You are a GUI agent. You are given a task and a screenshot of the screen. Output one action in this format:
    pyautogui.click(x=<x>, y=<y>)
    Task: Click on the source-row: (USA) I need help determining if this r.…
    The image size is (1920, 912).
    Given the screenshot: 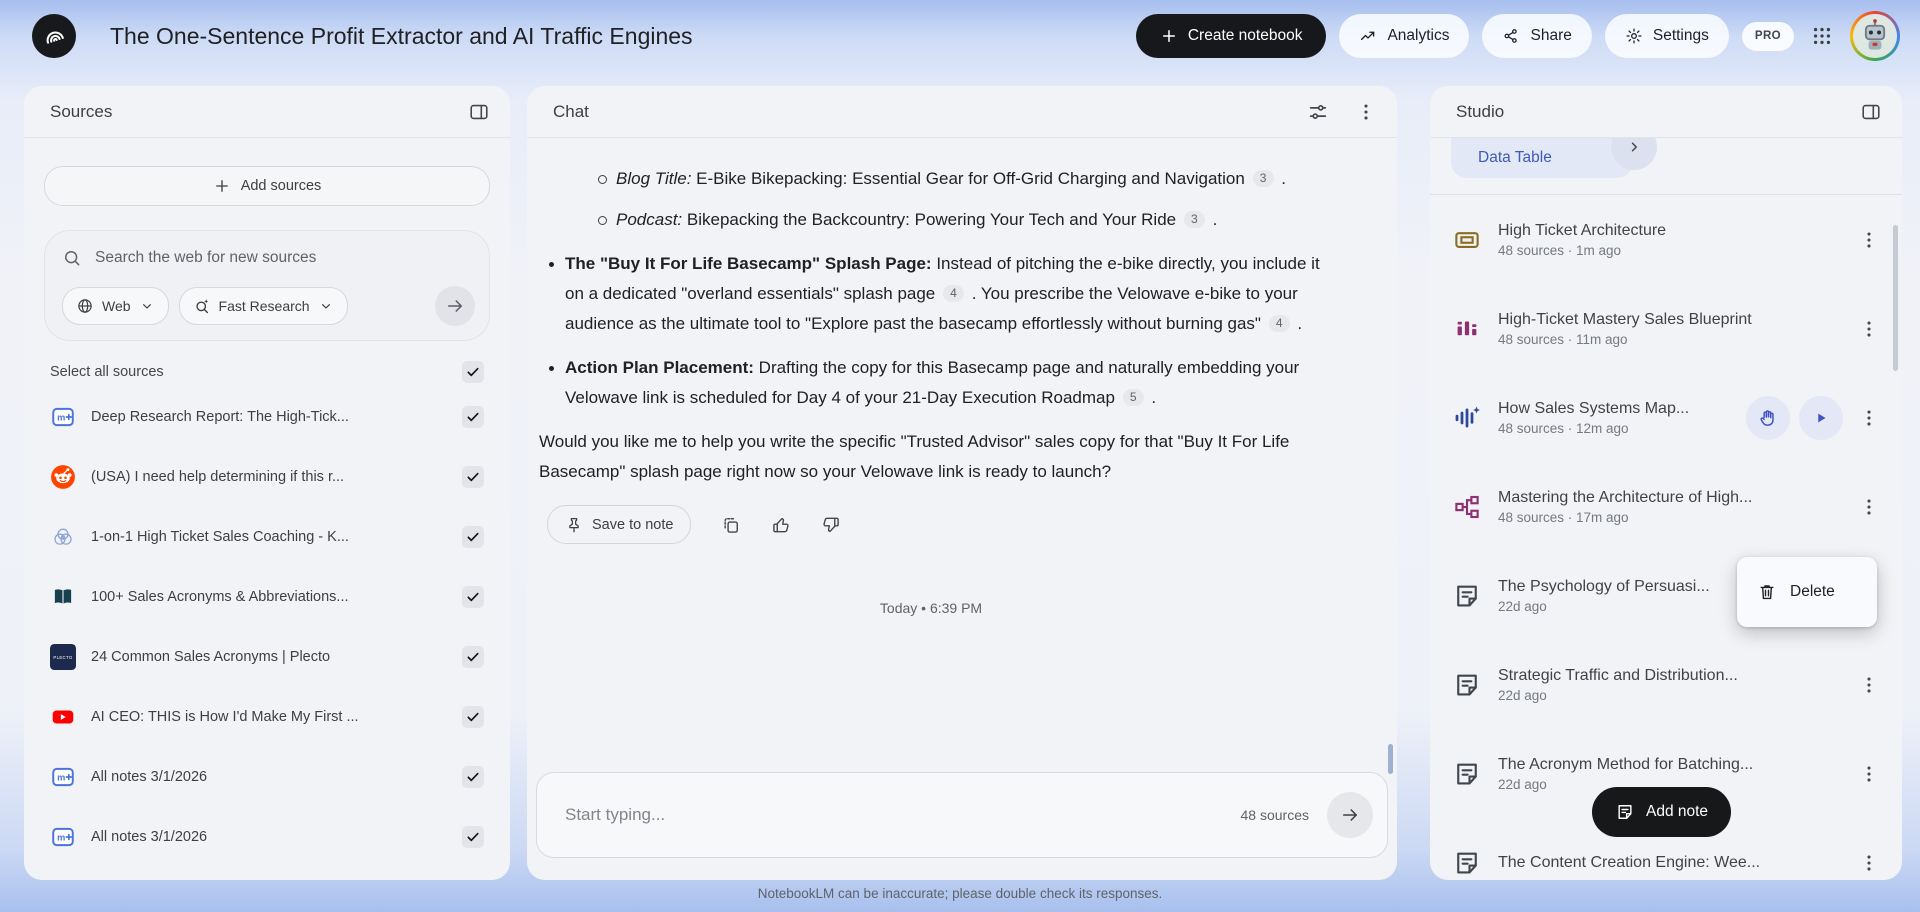 What is the action you would take?
    pyautogui.click(x=267, y=477)
    